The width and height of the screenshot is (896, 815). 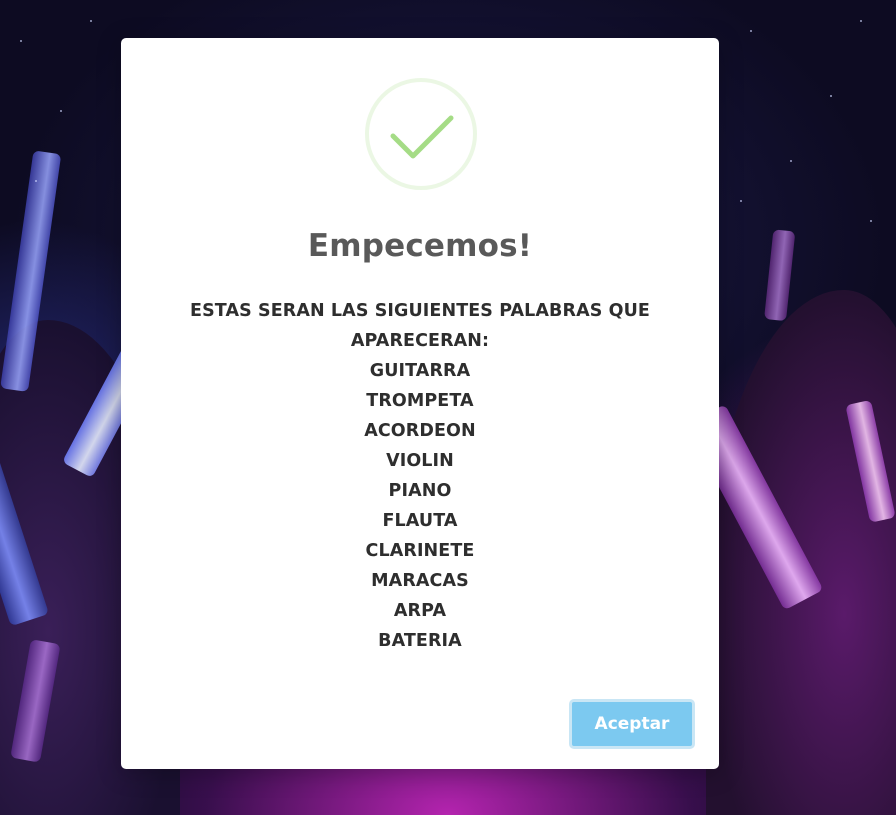 I want to click on word-item: BATERIA, so click(x=420, y=641).